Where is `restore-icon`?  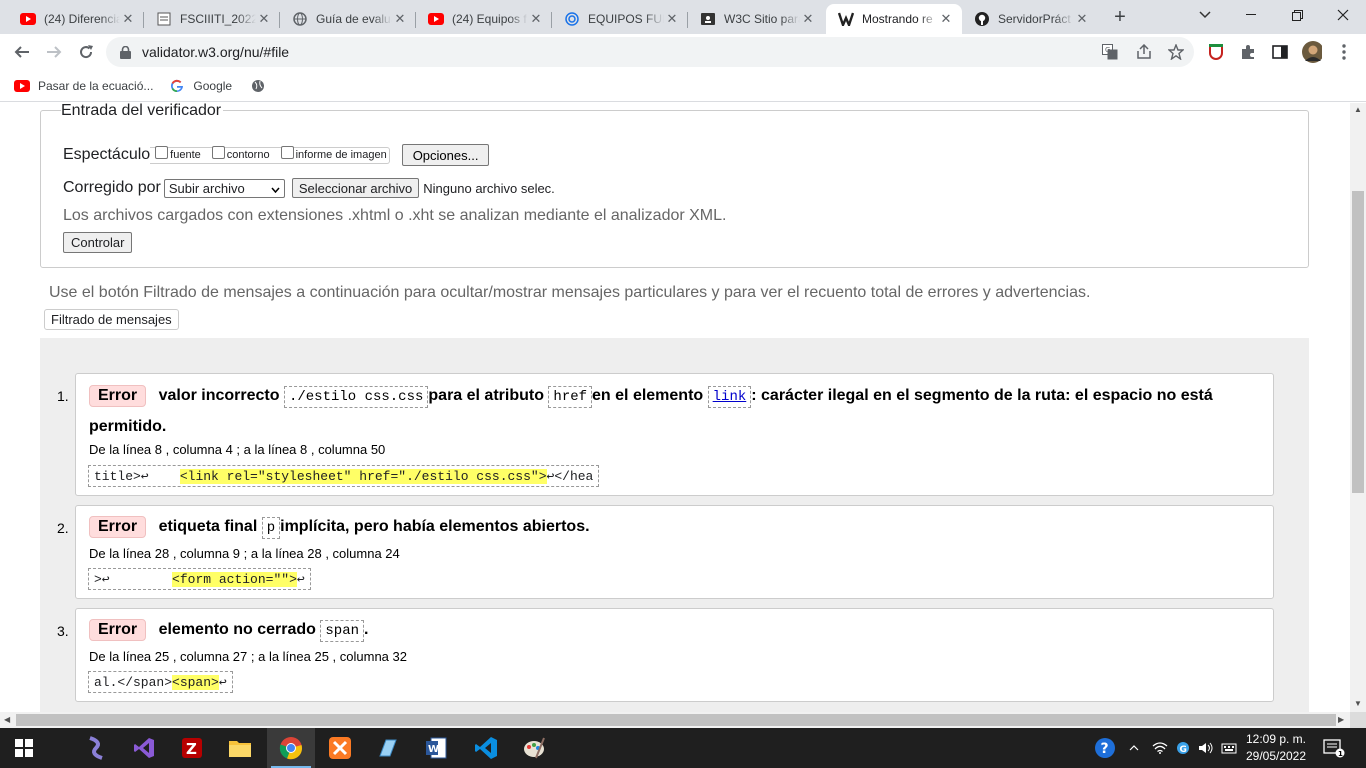
restore-icon is located at coordinates (1297, 15).